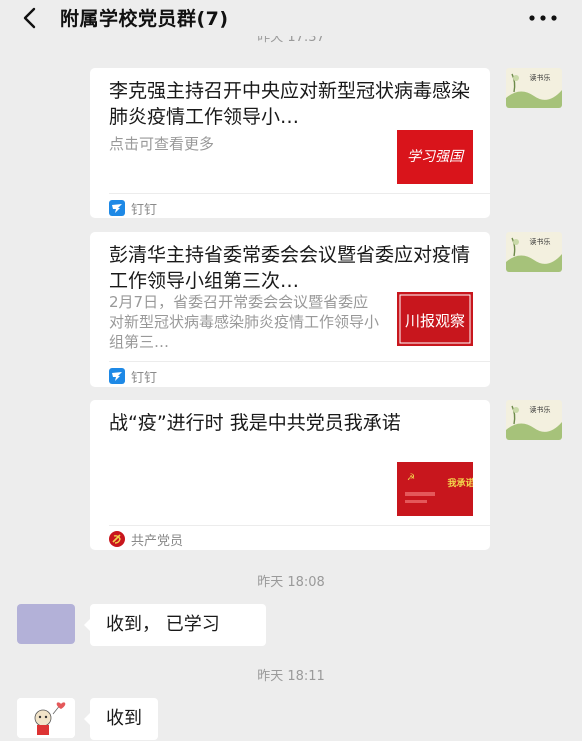 This screenshot has height=741, width=582. I want to click on thumb-logo-text: 我承诺, so click(460, 483).